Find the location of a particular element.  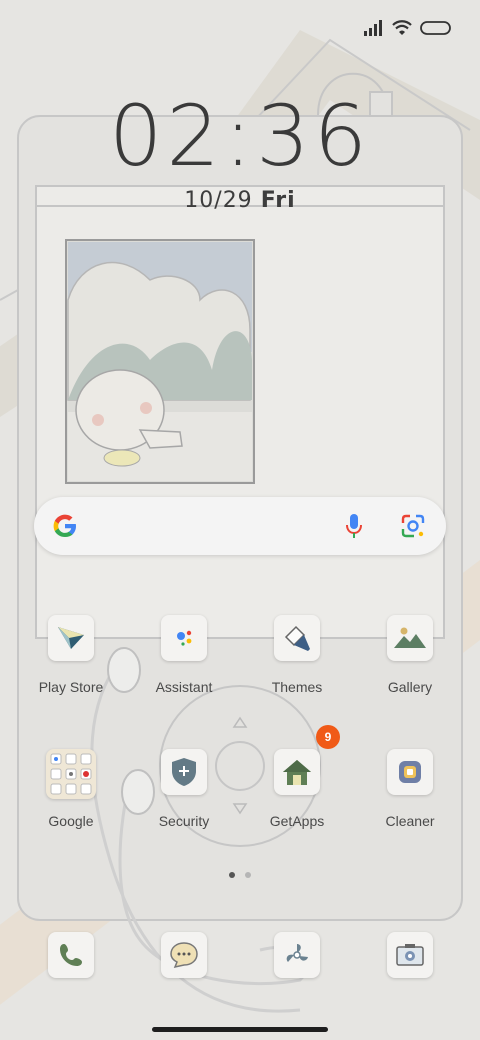

app-security: Security is located at coordinates (184, 789).